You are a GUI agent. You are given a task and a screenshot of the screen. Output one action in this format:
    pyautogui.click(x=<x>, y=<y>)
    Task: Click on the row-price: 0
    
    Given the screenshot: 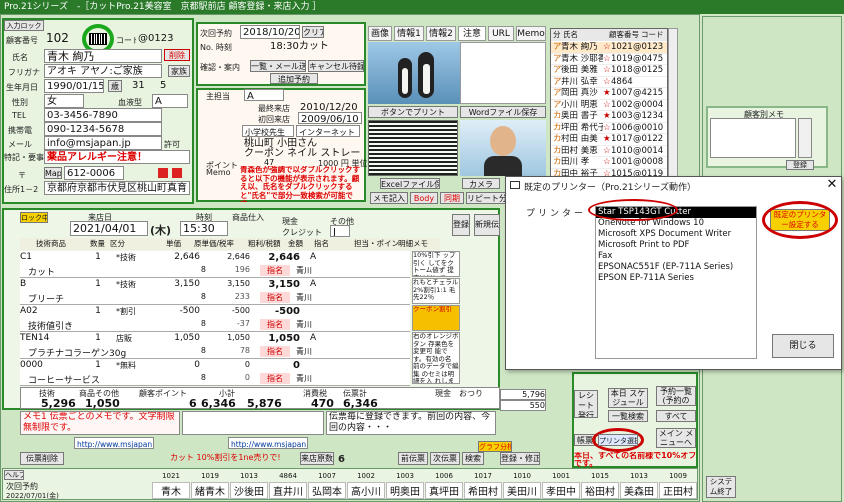 What is the action you would take?
    pyautogui.click(x=180, y=365)
    